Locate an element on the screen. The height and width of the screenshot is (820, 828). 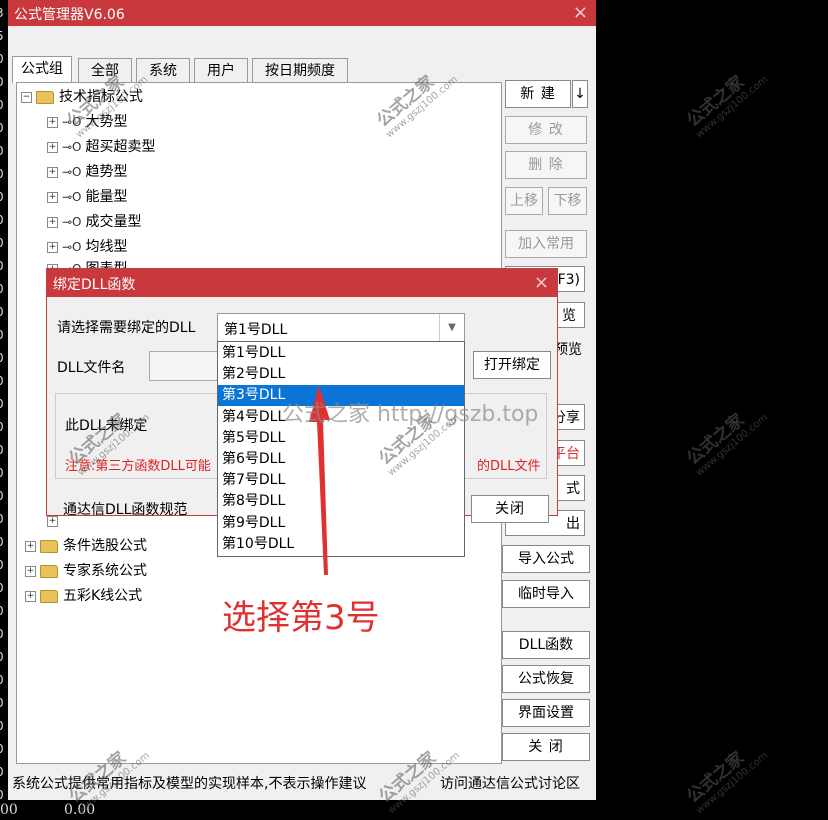
tree-node-child: + ⊸O 均线型 is located at coordinates (87, 247).